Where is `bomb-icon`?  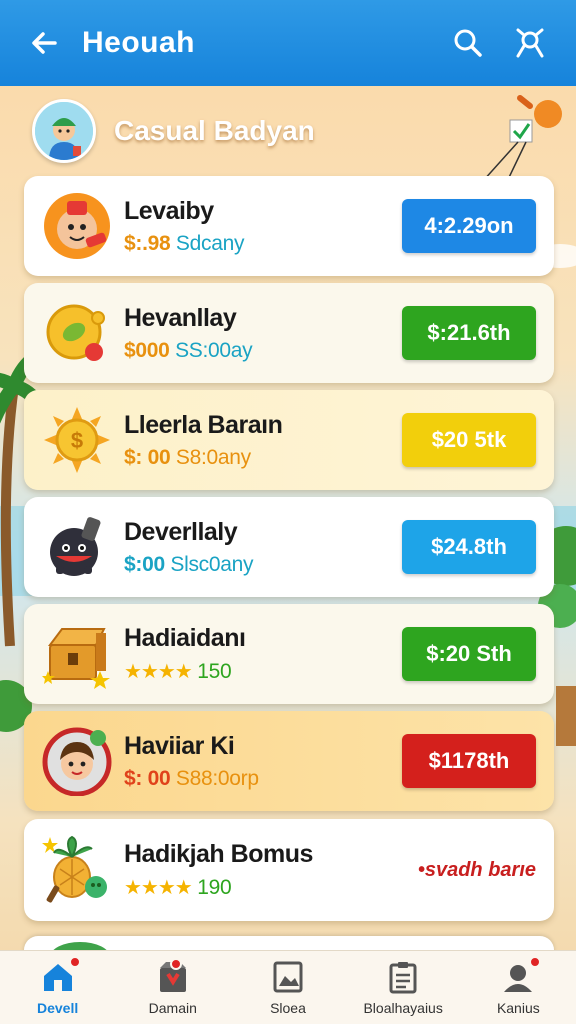
bomb-icon is located at coordinates (75, 546).